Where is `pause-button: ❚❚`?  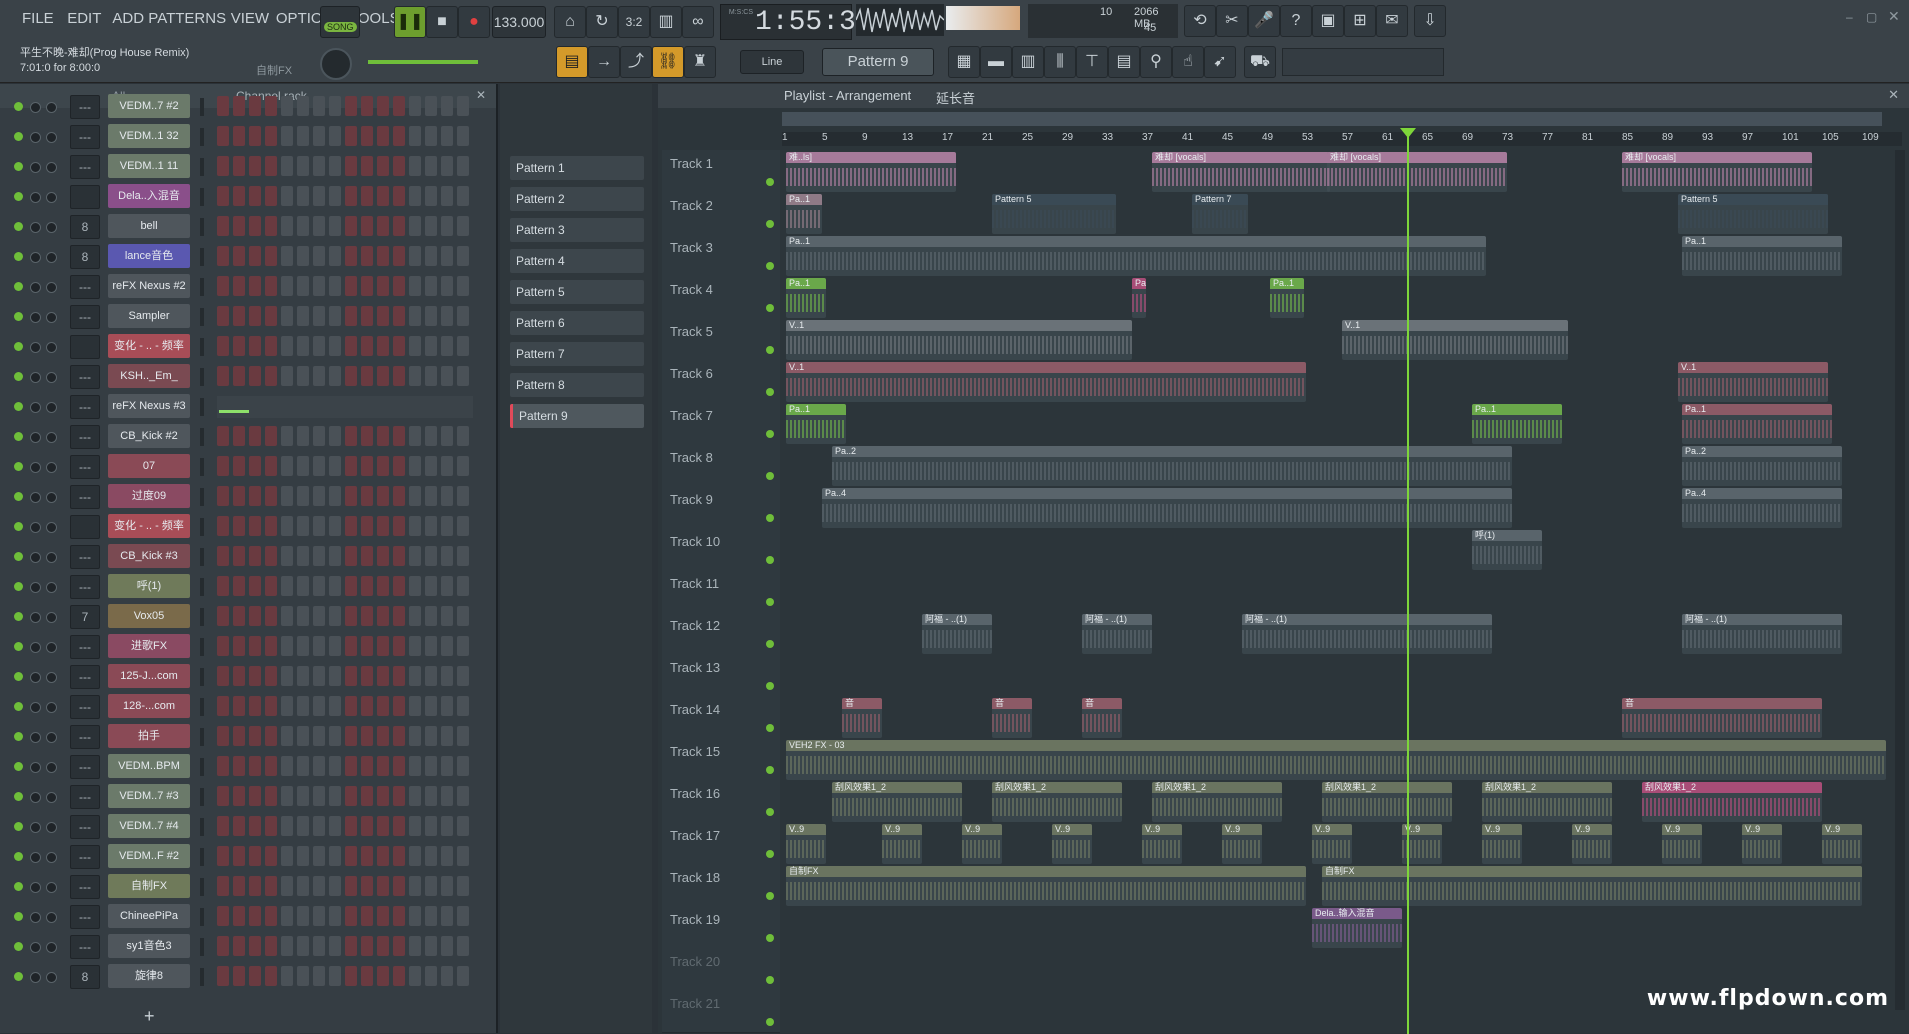
pause-button: ❚❚ is located at coordinates (410, 22).